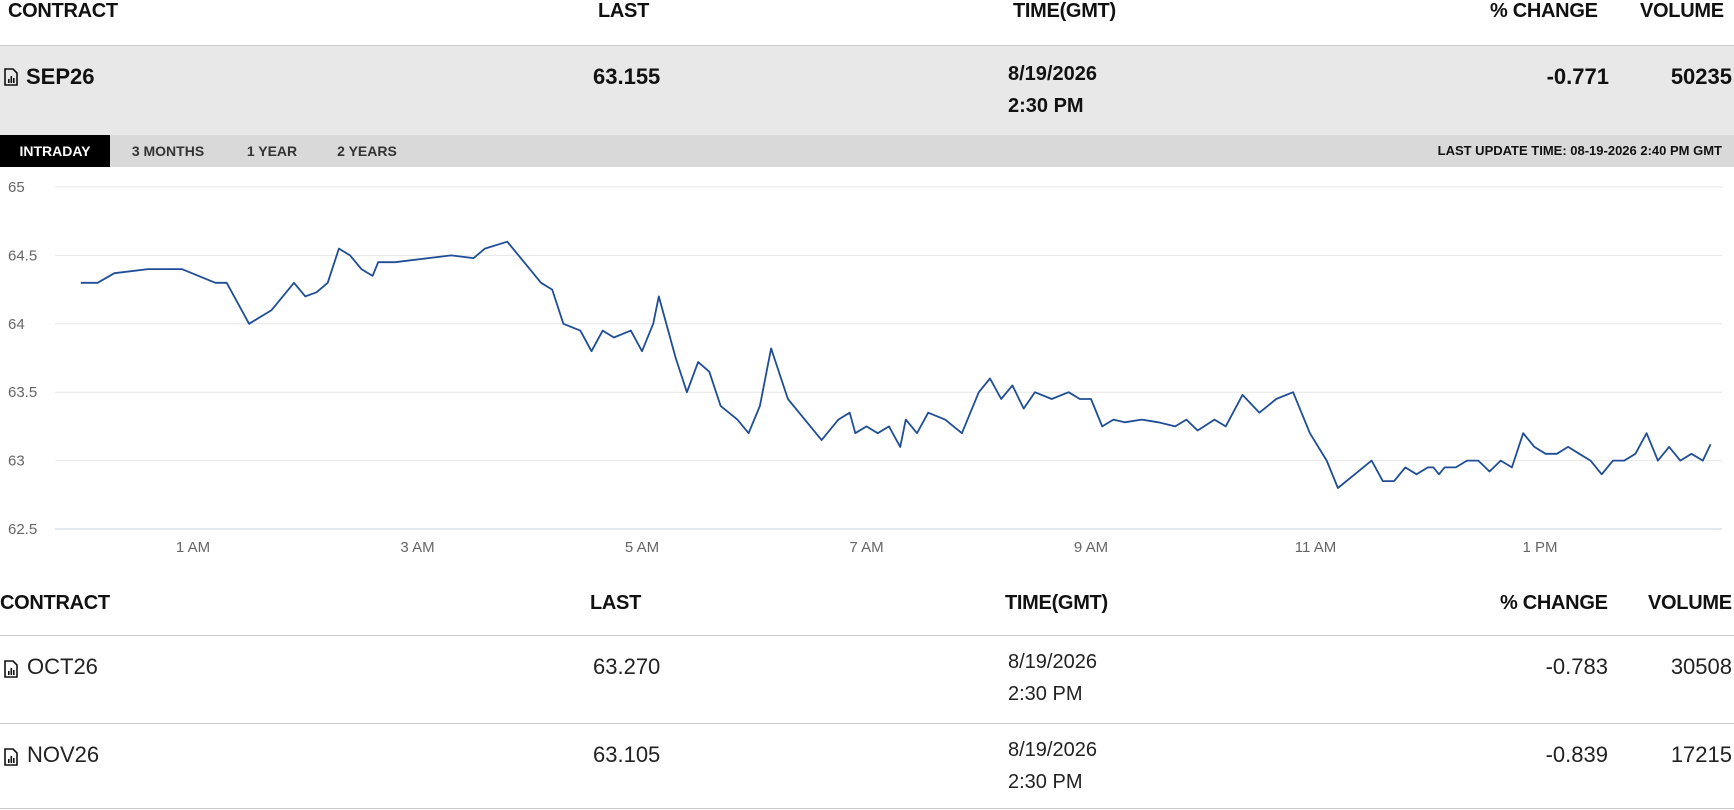  What do you see at coordinates (272, 151) in the screenshot?
I see `tab-1-year: 1 YEAR` at bounding box center [272, 151].